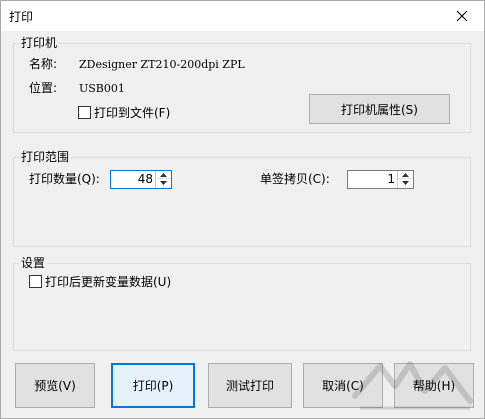  I want to click on close-button, so click(462, 16).